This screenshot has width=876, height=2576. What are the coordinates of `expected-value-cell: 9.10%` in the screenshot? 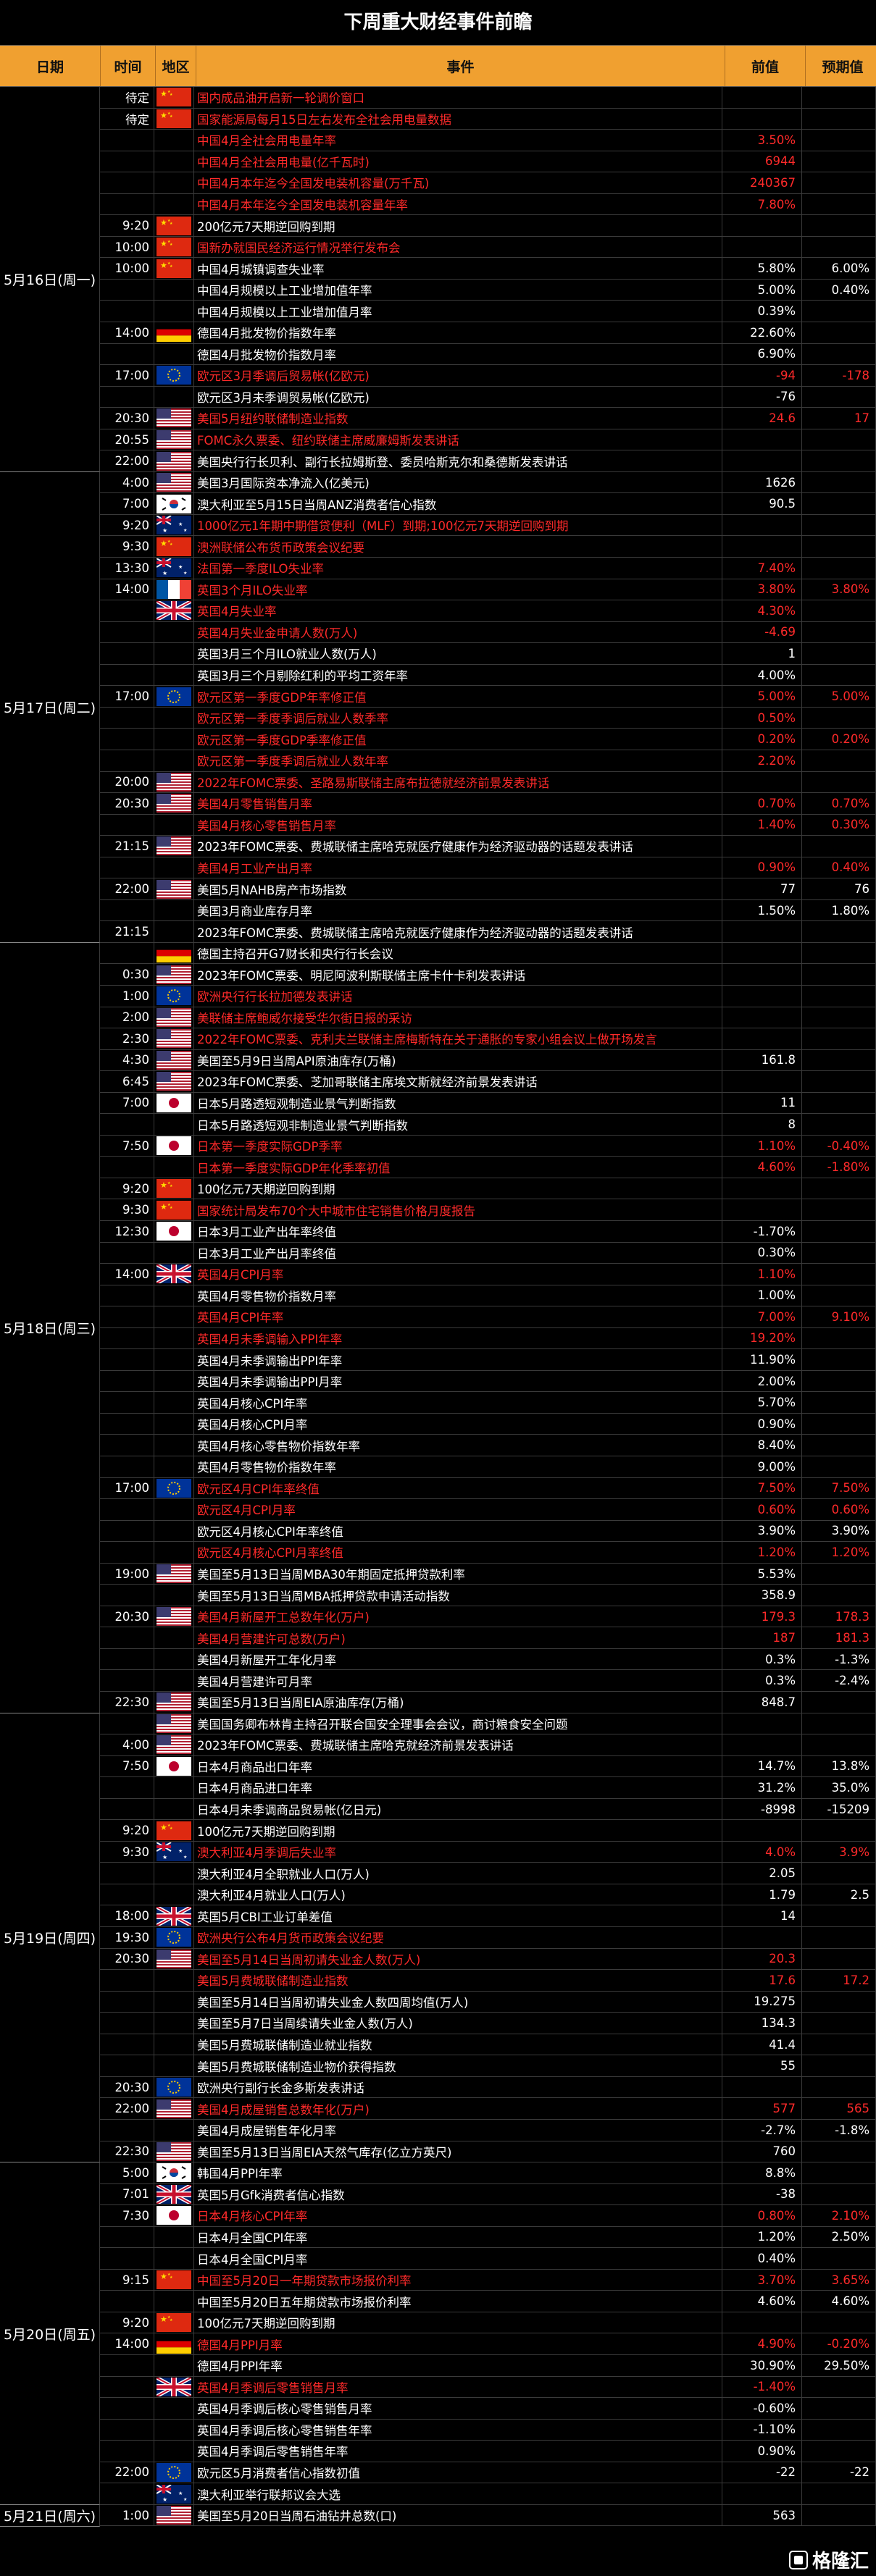 It's located at (839, 1316).